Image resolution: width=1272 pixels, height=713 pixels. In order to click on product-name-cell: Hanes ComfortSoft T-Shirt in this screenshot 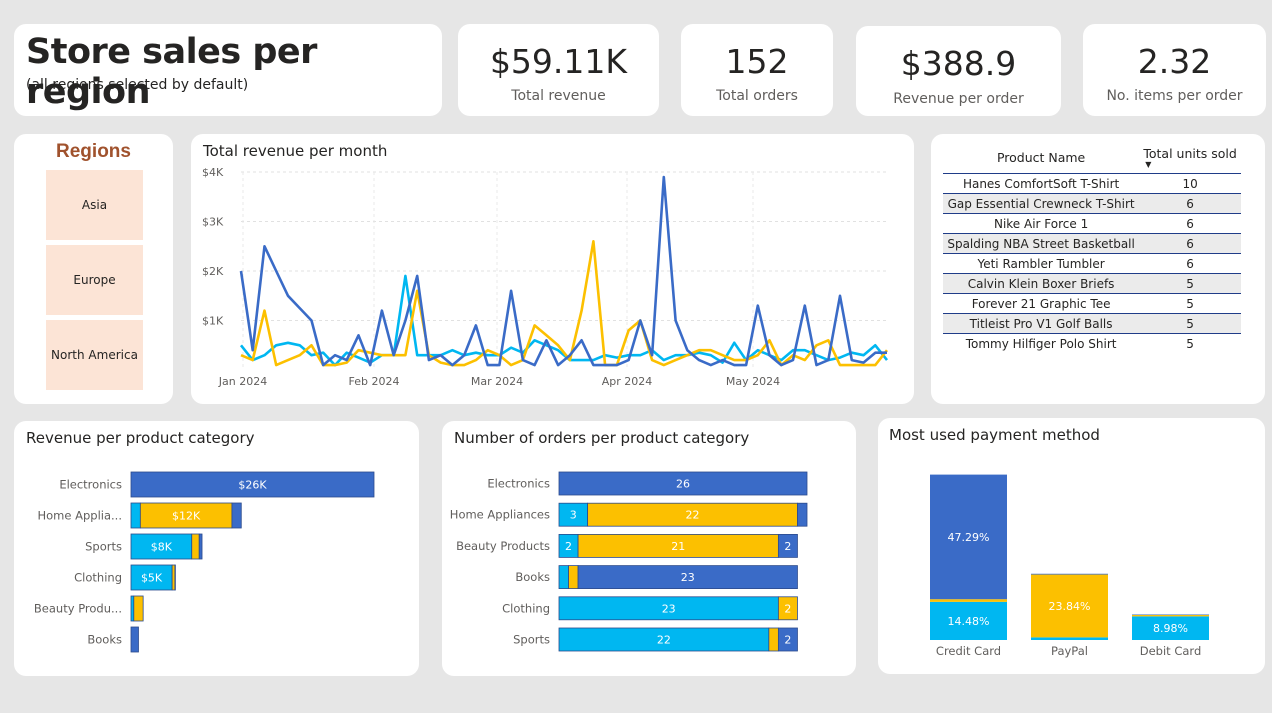, I will do `click(1041, 183)`.